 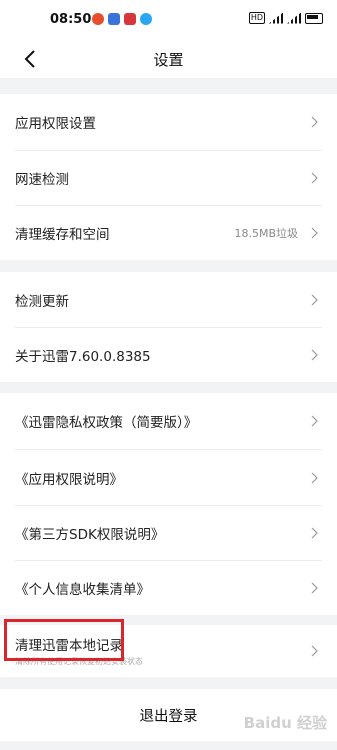 What do you see at coordinates (98, 19) in the screenshot?
I see `orange-app-icon` at bounding box center [98, 19].